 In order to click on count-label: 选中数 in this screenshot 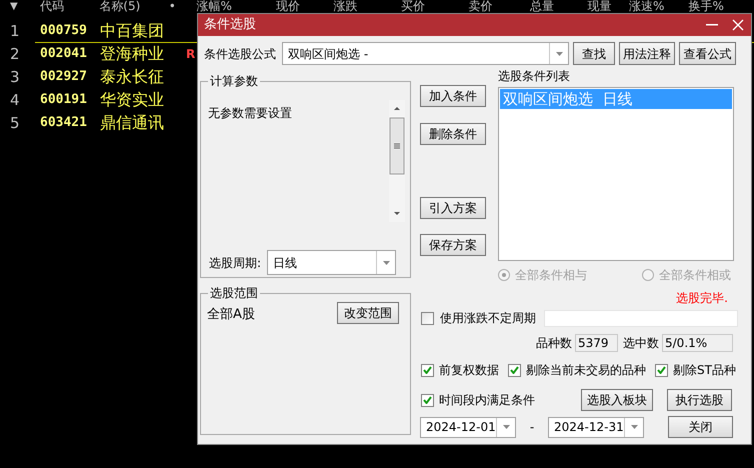, I will do `click(641, 343)`.